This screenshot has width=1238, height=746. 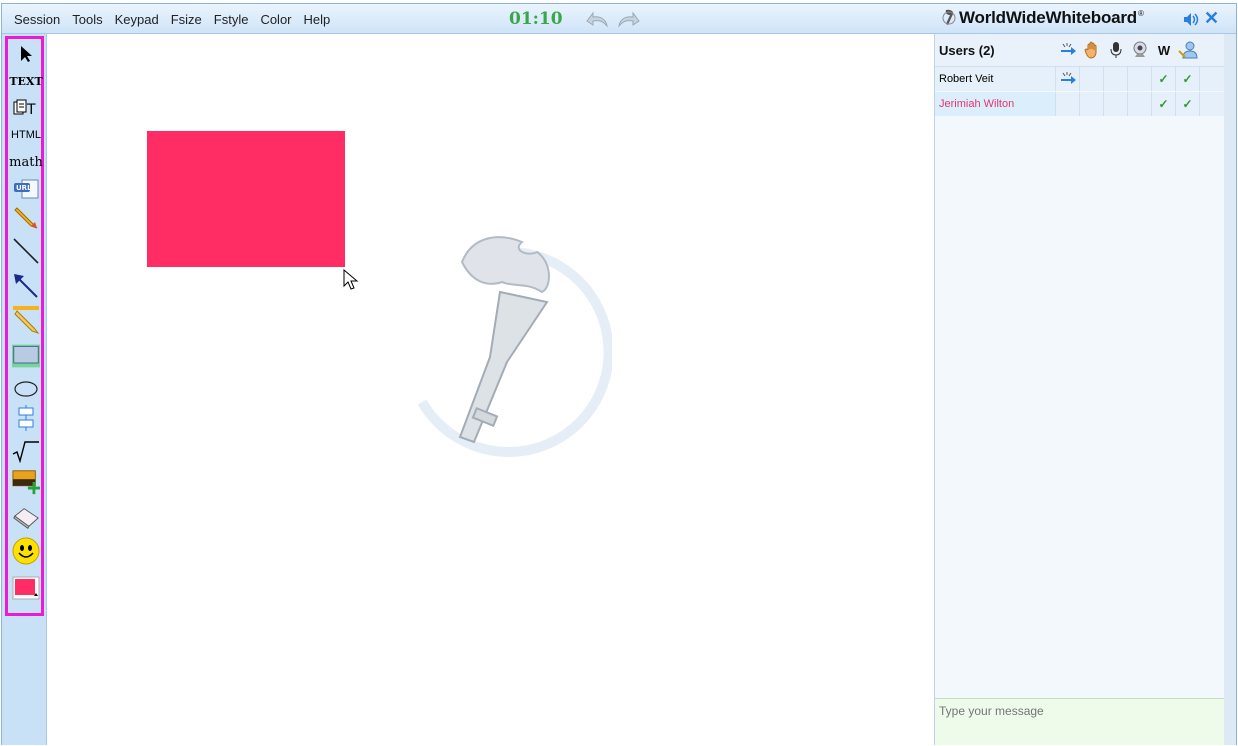 I want to click on math-tool: math, so click(x=26, y=162).